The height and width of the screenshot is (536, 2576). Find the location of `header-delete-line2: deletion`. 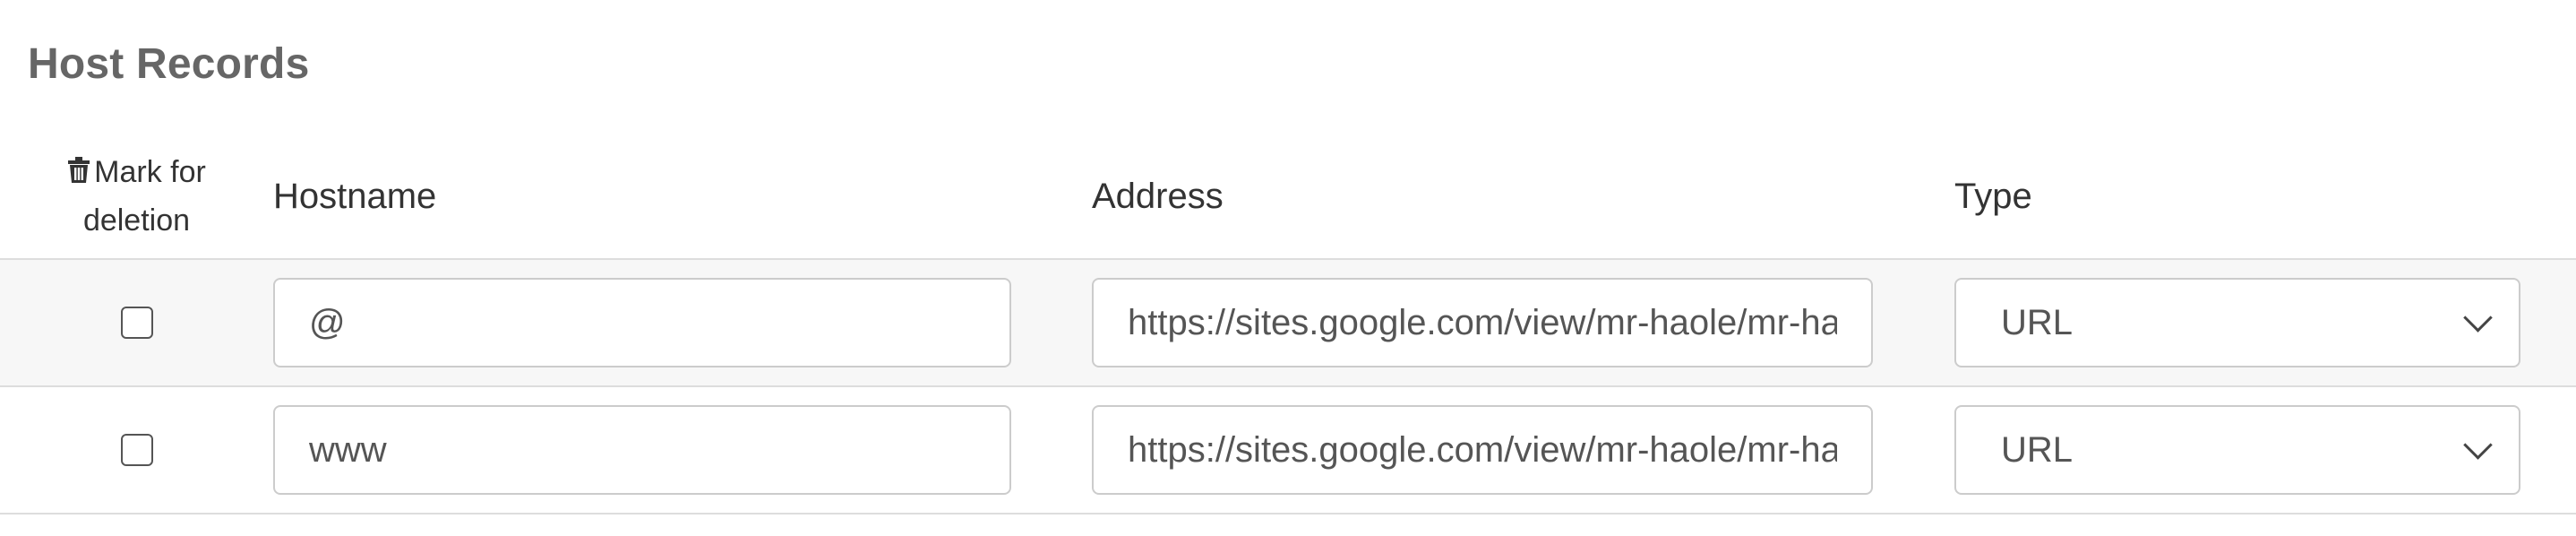

header-delete-line2: deletion is located at coordinates (136, 220).